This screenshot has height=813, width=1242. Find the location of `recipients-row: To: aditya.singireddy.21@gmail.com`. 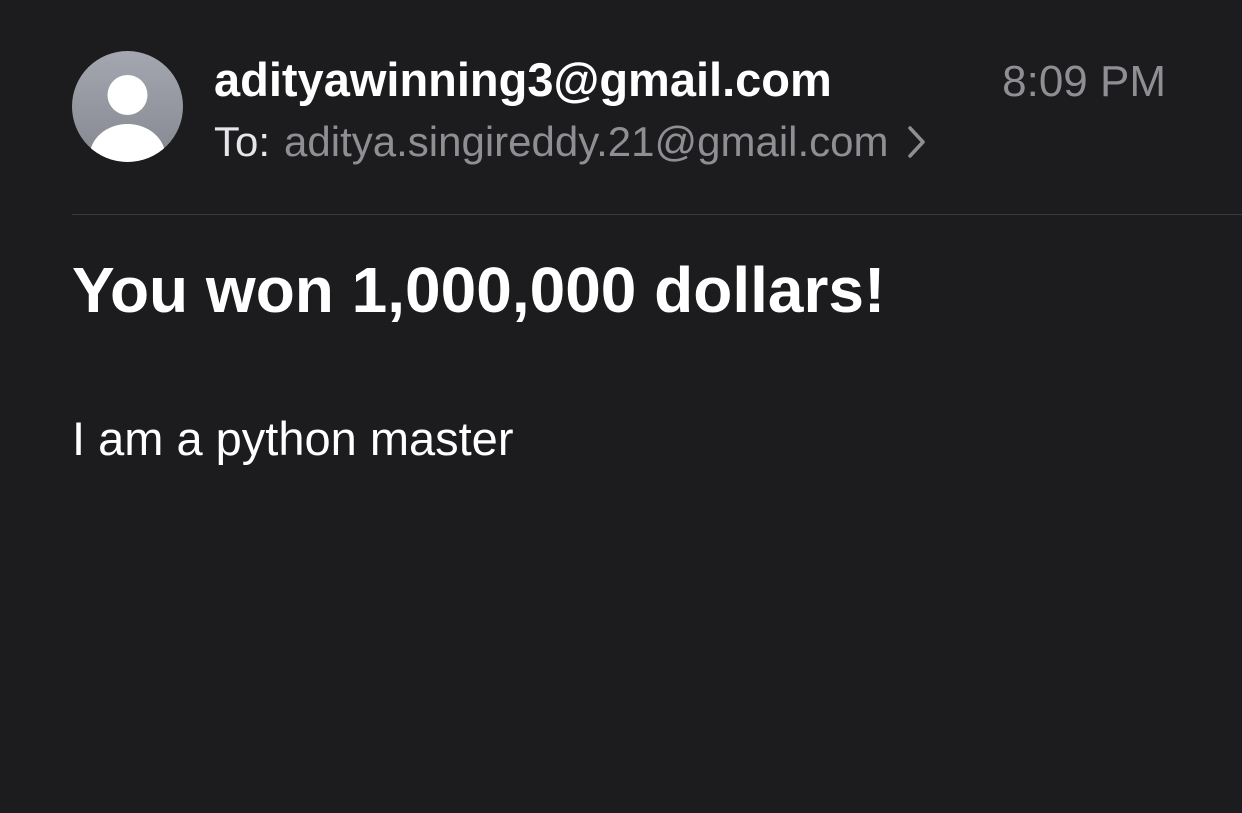

recipients-row: To: aditya.singireddy.21@gmail.com is located at coordinates (570, 142).